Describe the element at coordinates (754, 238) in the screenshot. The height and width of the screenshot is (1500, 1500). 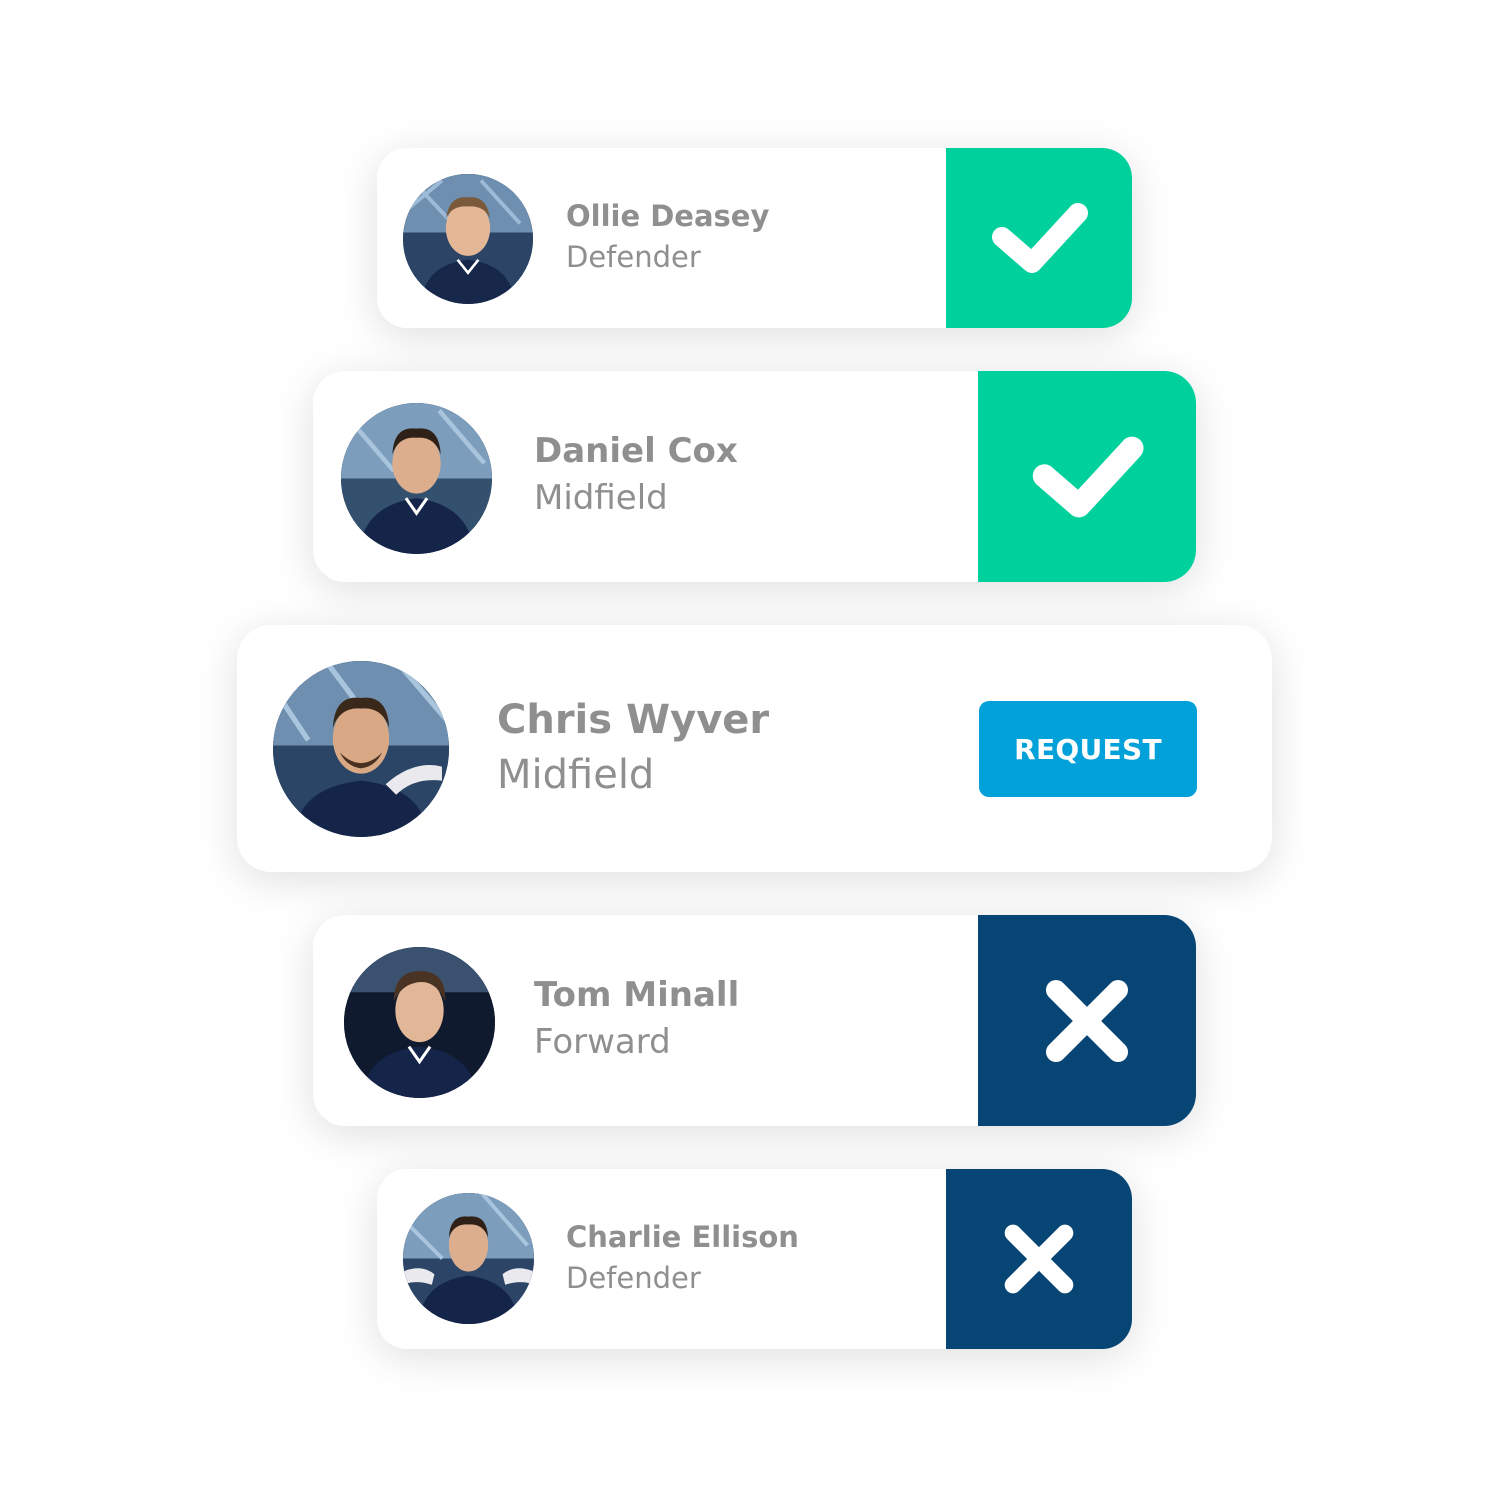
I see `player-card: Ollie Deasey Defender` at that location.